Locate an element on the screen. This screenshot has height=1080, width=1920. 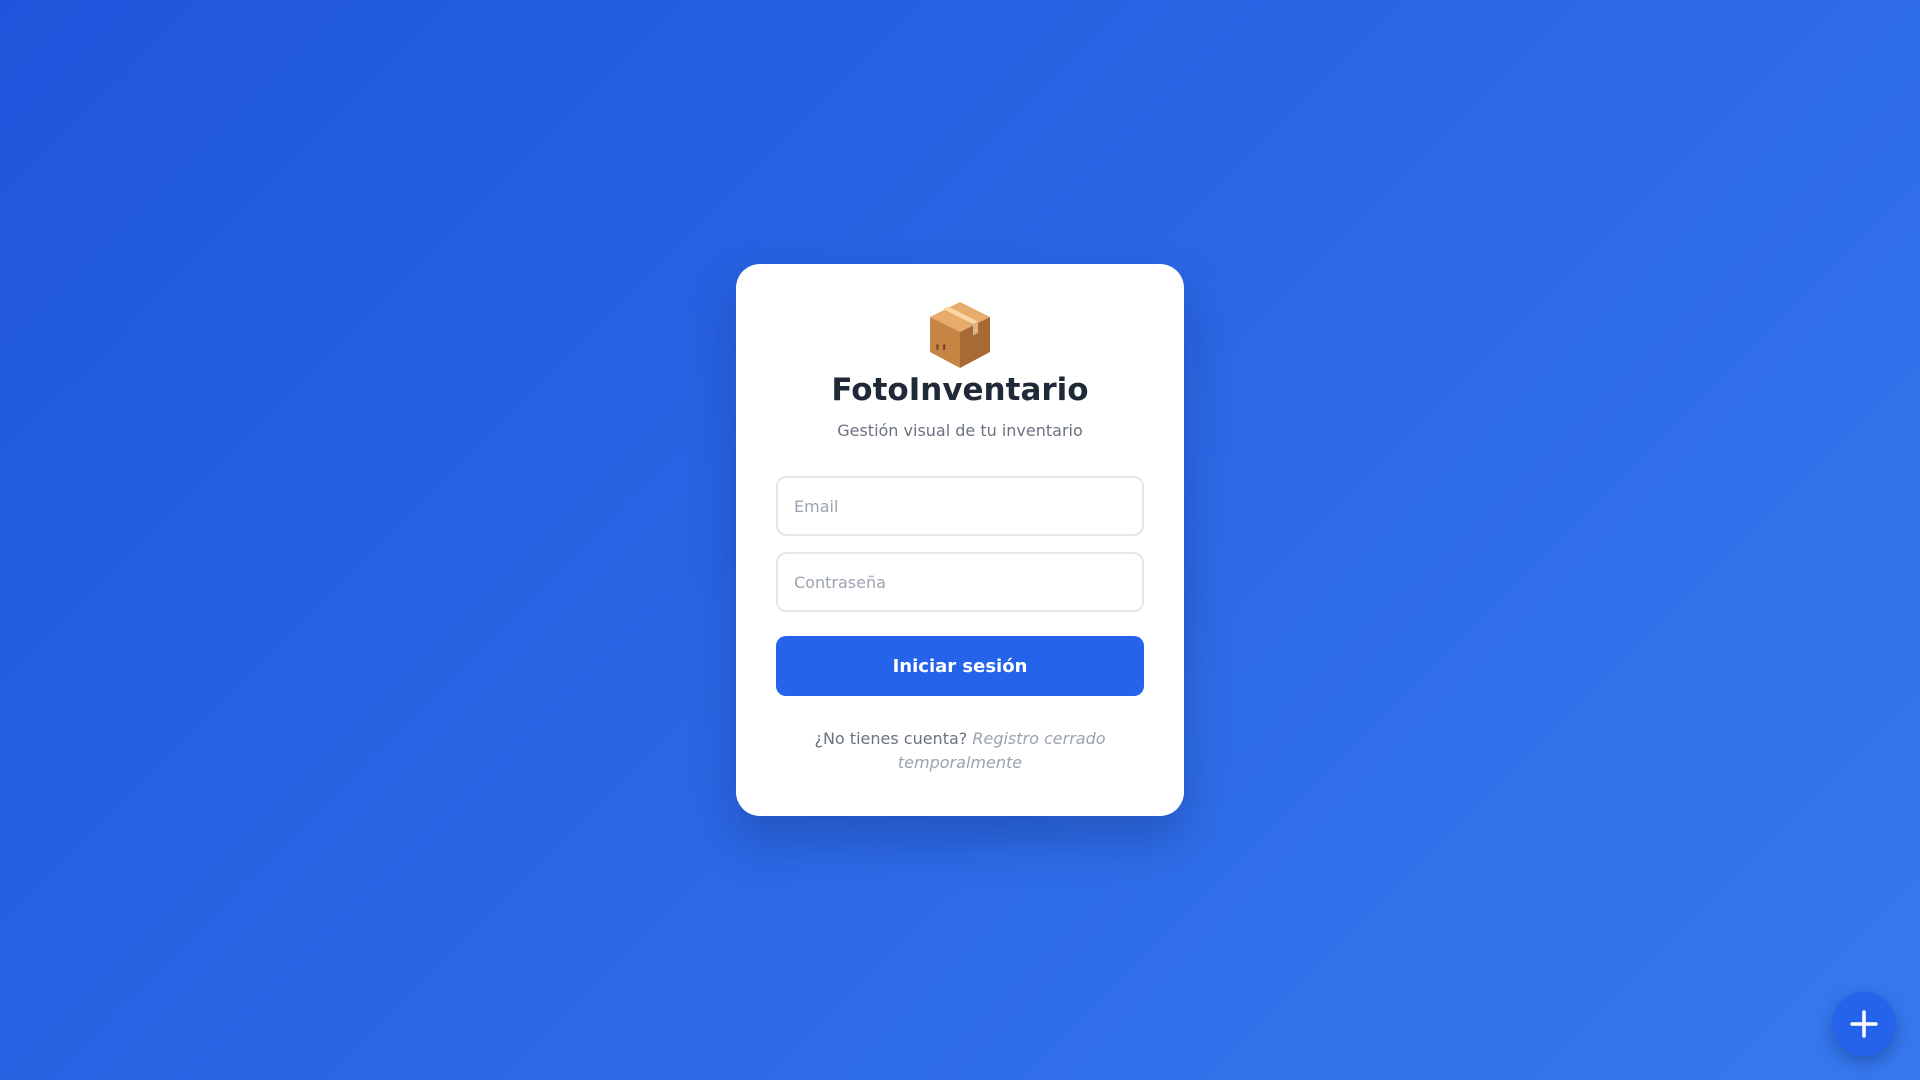
password-field is located at coordinates (960, 582).